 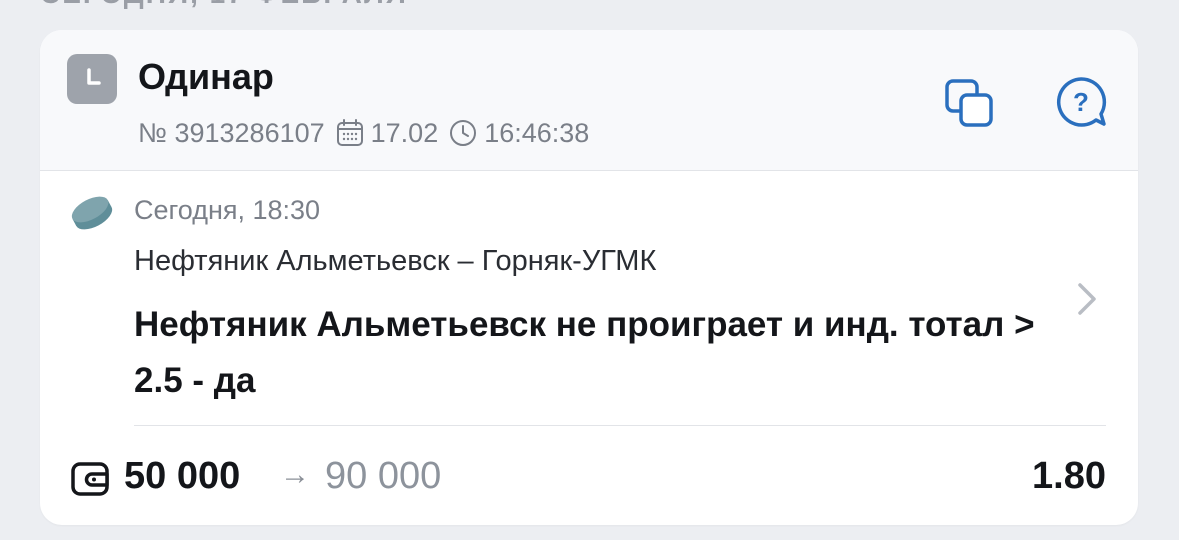 I want to click on event-teams: Нефтяник Альметьевск – Горняк-УГМК, so click(x=395, y=261).